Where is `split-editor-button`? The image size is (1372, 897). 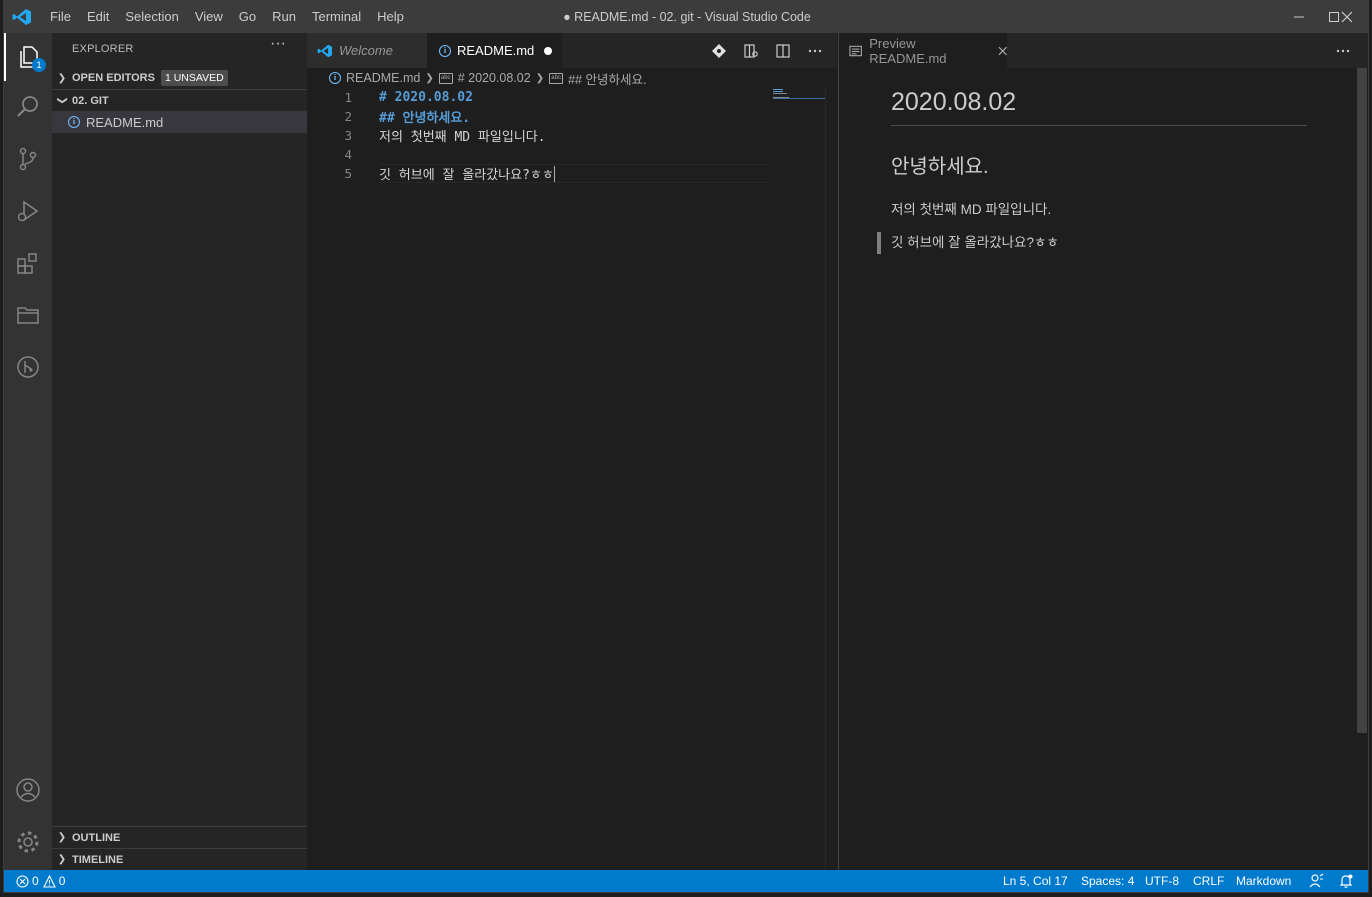
split-editor-button is located at coordinates (783, 50).